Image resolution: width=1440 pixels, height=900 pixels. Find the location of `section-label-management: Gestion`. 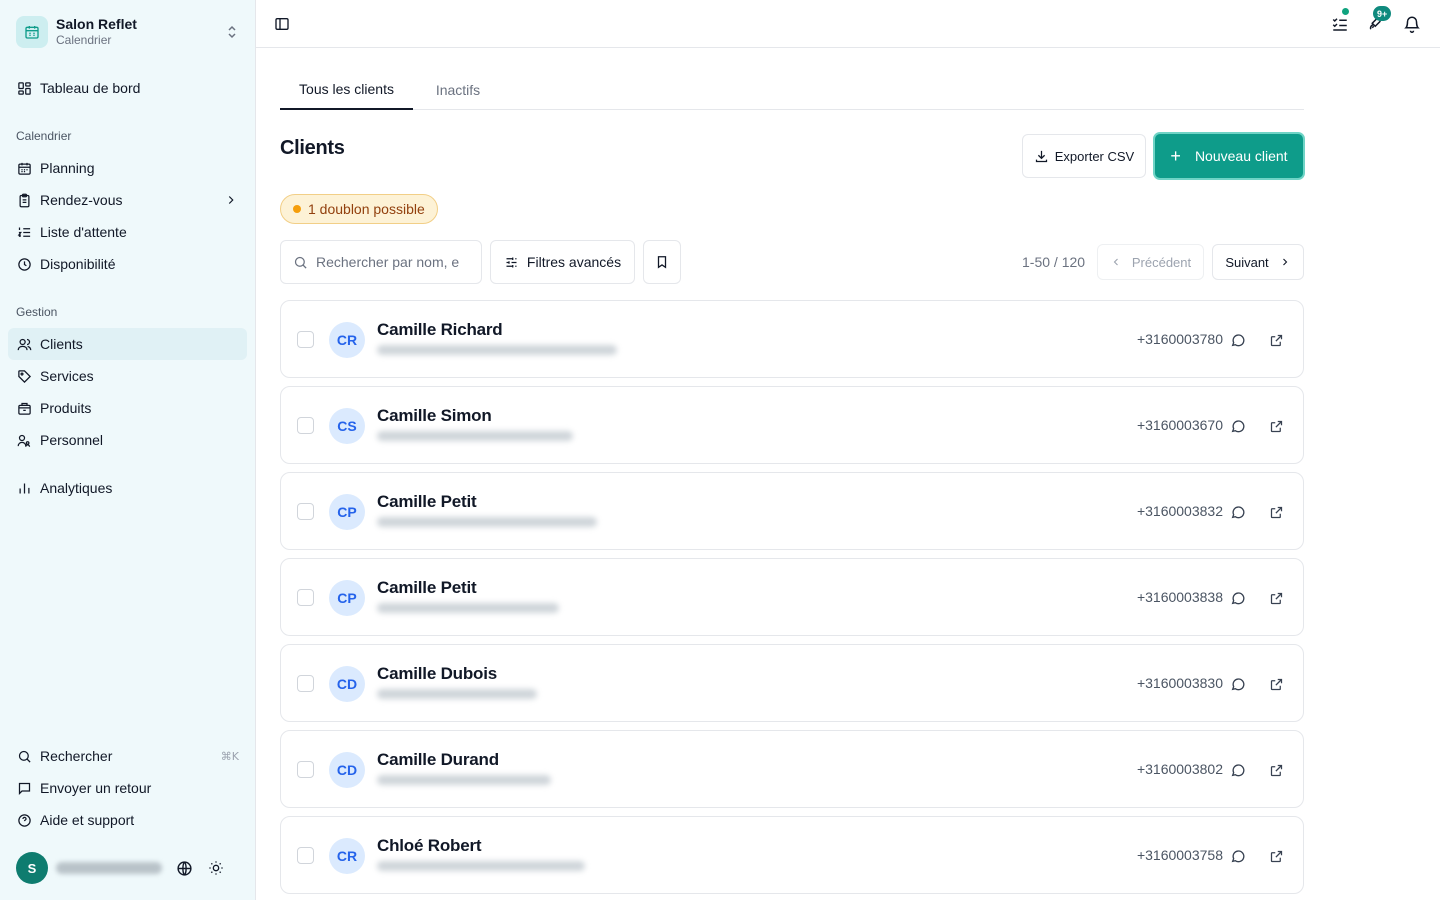

section-label-management: Gestion is located at coordinates (37, 312).